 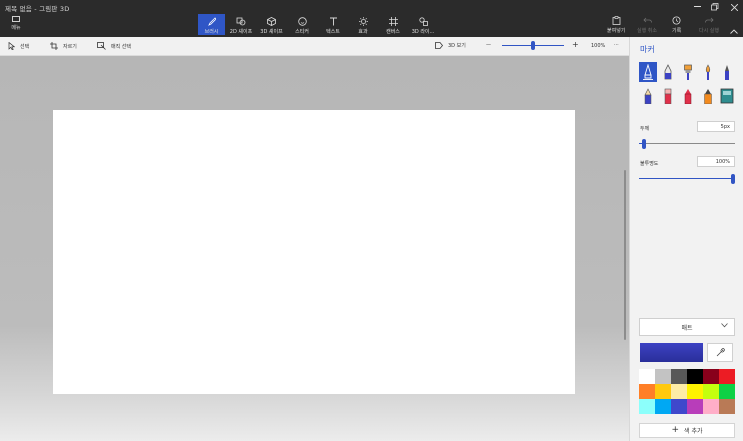 What do you see at coordinates (11, 46) in the screenshot?
I see `cursor-icon` at bounding box center [11, 46].